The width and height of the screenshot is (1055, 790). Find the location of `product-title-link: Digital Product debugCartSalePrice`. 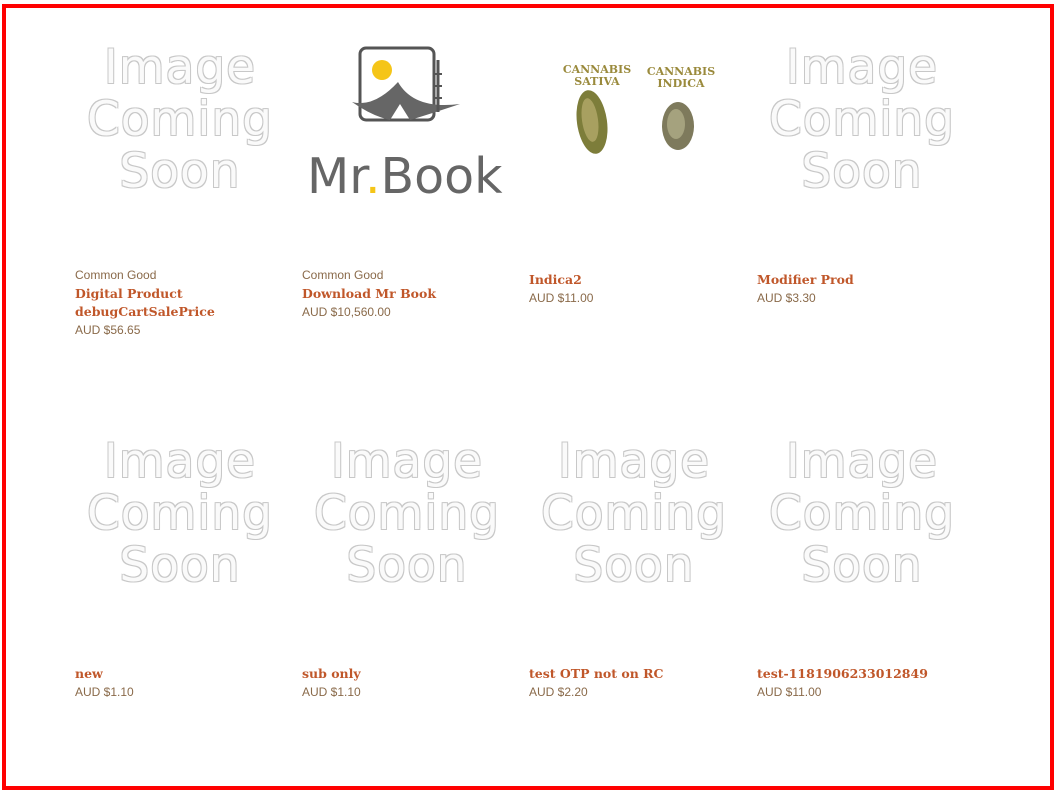

product-title-link: Digital Product debugCartSalePrice is located at coordinates (150, 303).